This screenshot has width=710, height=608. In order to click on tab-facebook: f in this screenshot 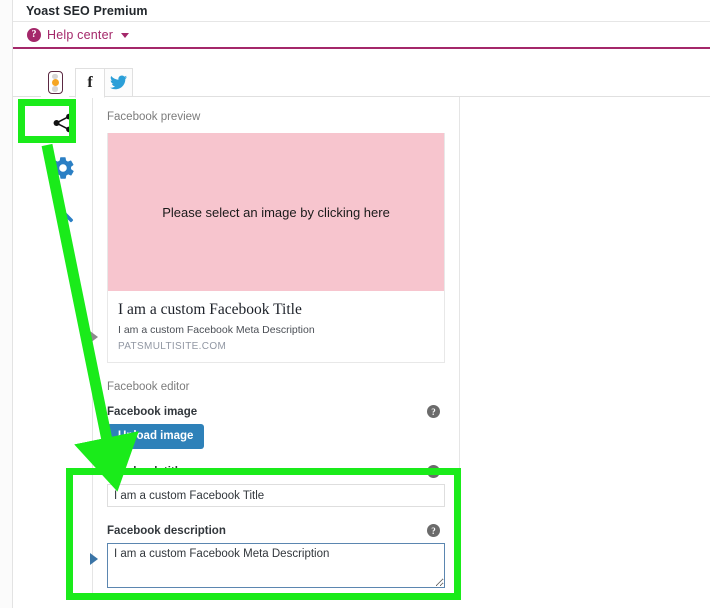, I will do `click(90, 83)`.